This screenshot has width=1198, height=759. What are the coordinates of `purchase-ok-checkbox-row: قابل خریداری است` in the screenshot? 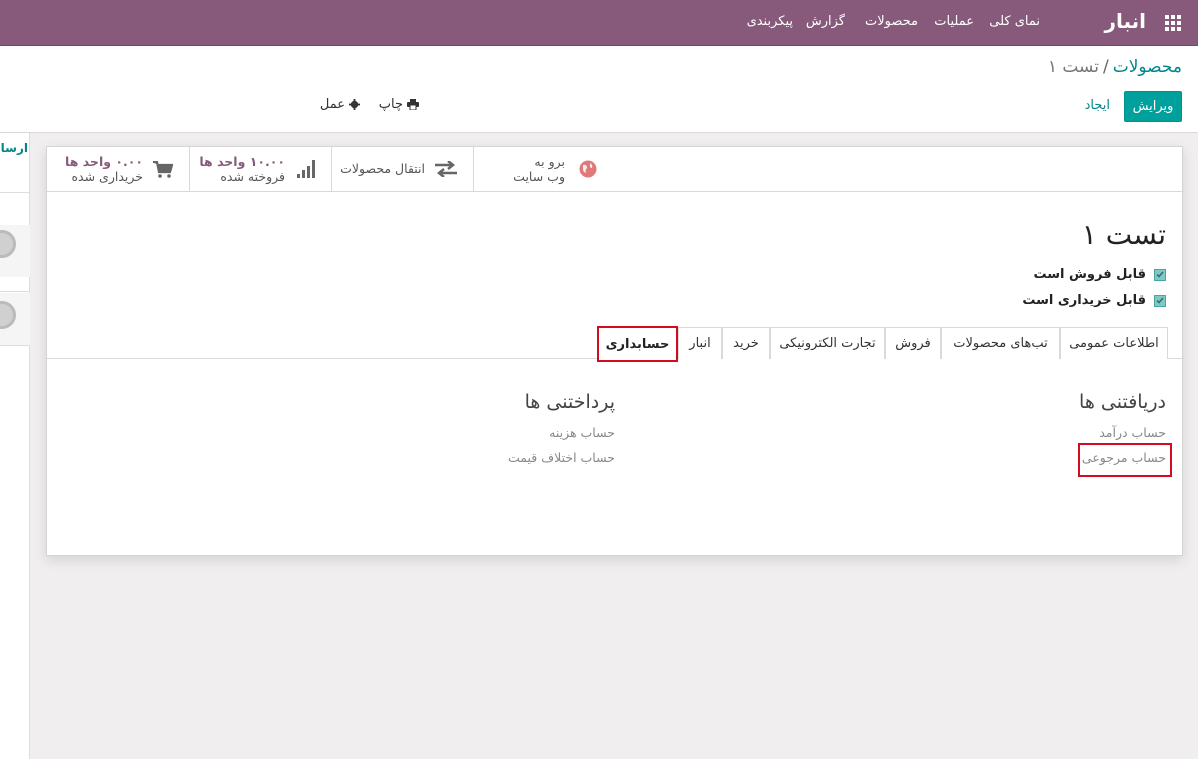 It's located at (1094, 300).